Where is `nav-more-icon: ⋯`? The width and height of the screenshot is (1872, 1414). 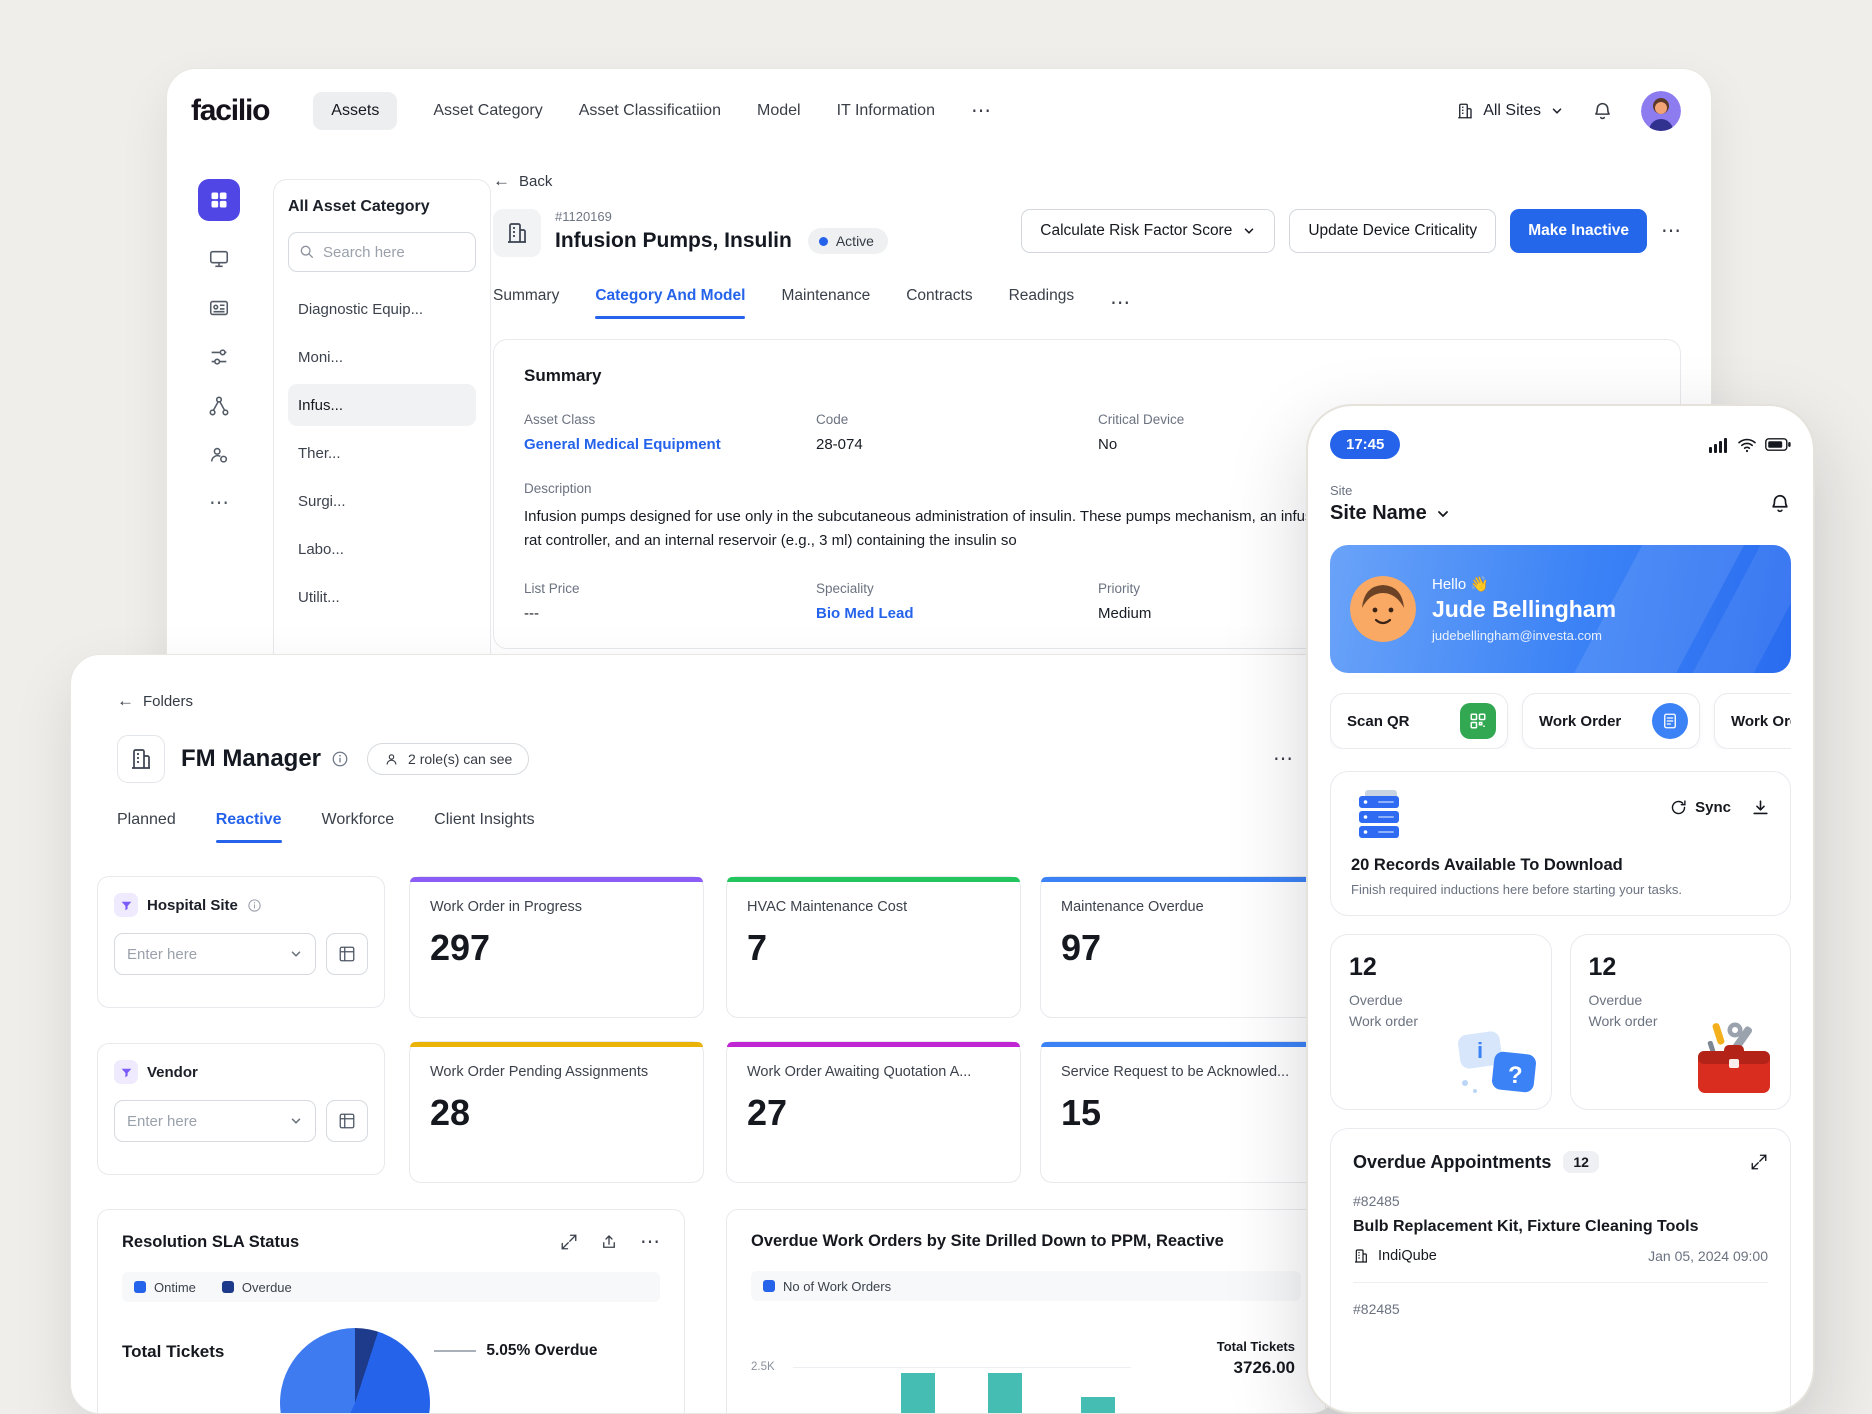 nav-more-icon: ⋯ is located at coordinates (981, 111).